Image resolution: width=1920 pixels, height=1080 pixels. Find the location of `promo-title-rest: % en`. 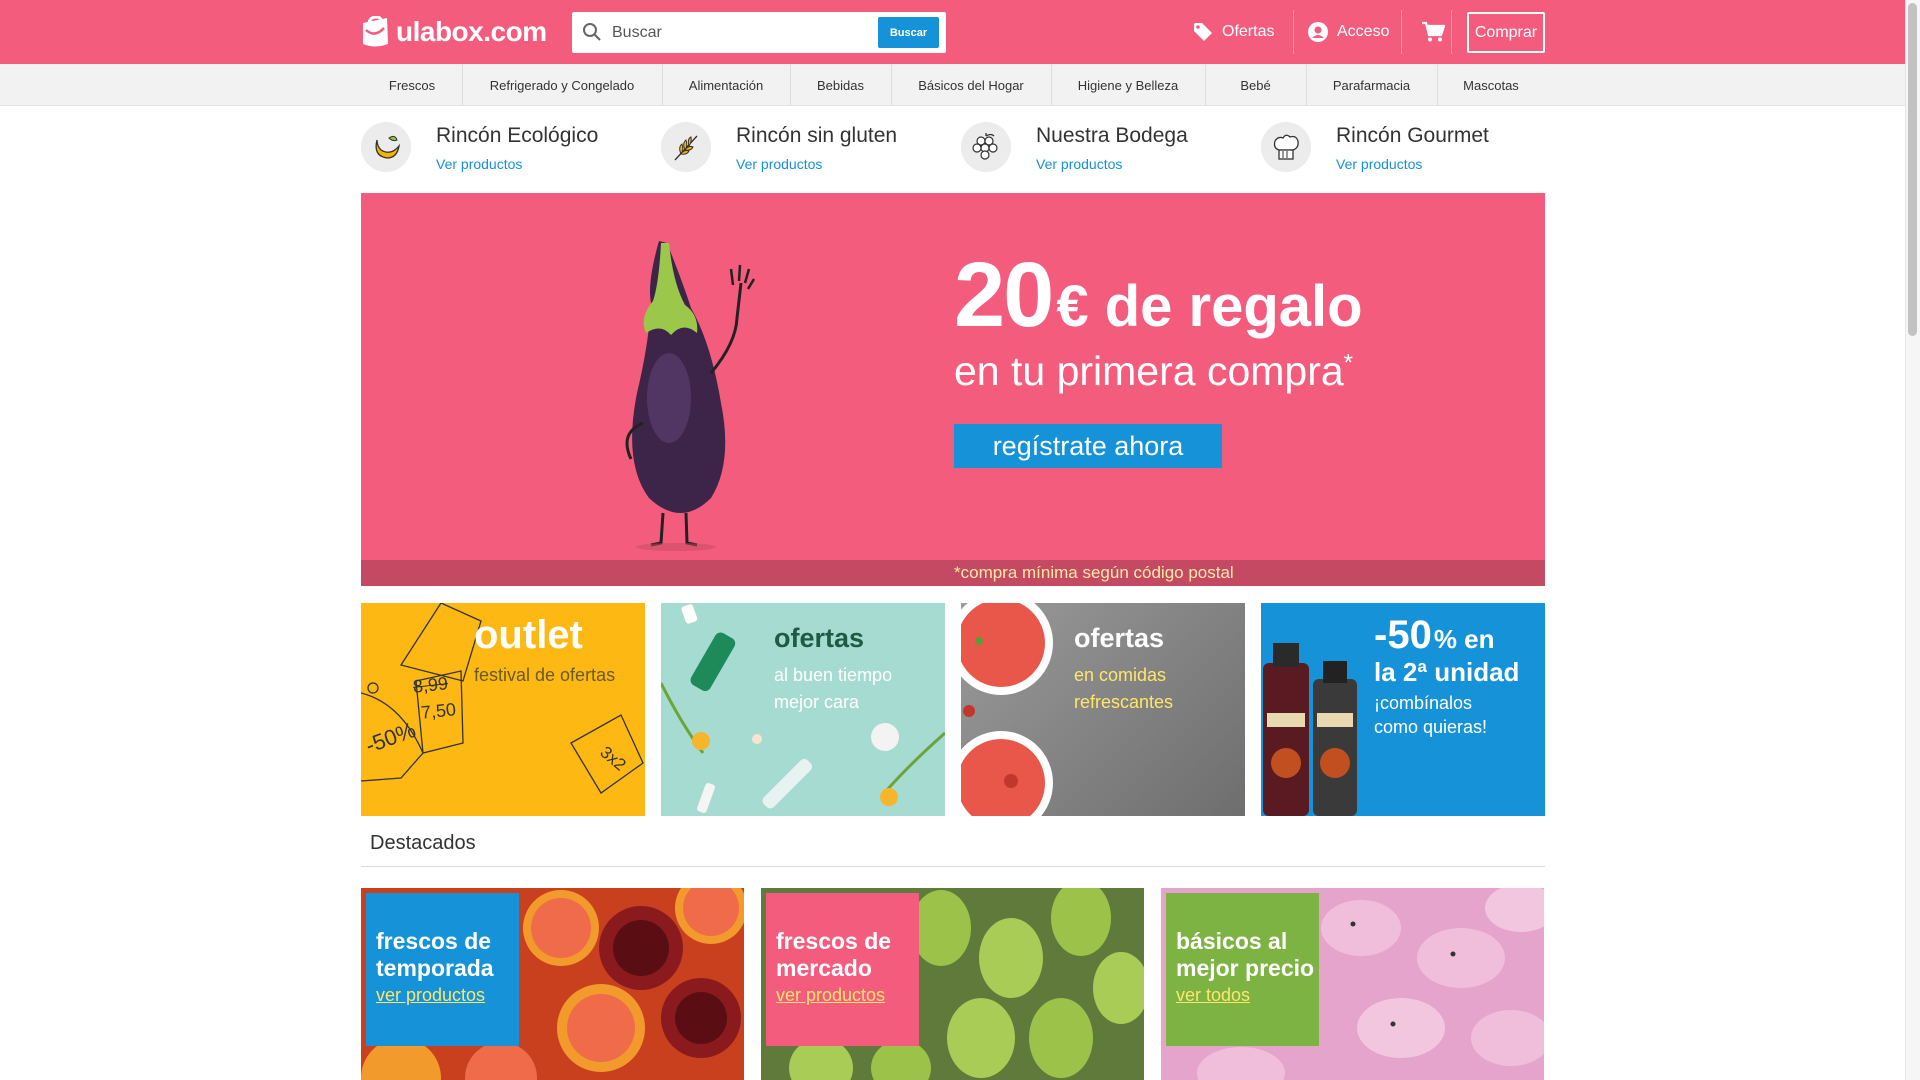

promo-title-rest: % en is located at coordinates (1464, 639).